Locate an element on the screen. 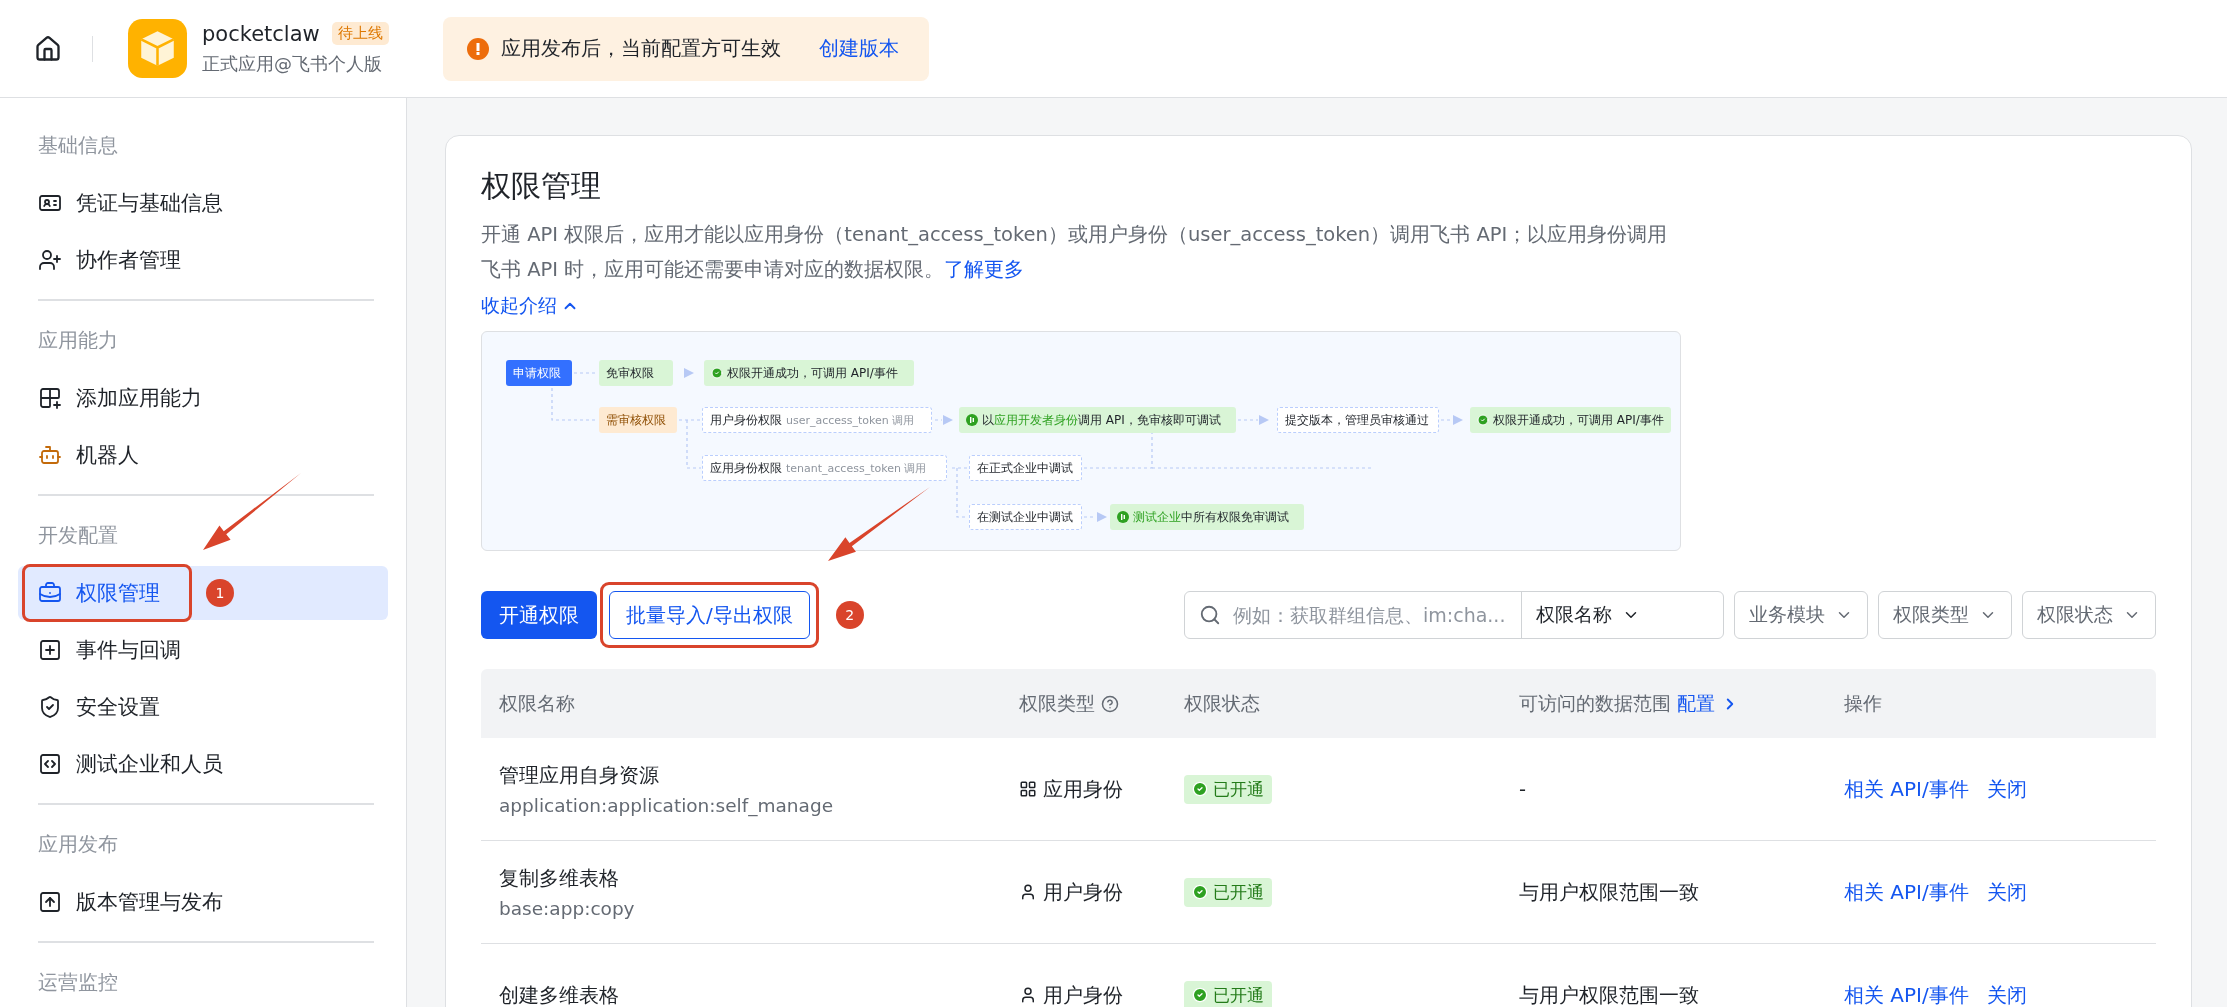  permission-name: 创建多维表格 is located at coordinates (559, 994).